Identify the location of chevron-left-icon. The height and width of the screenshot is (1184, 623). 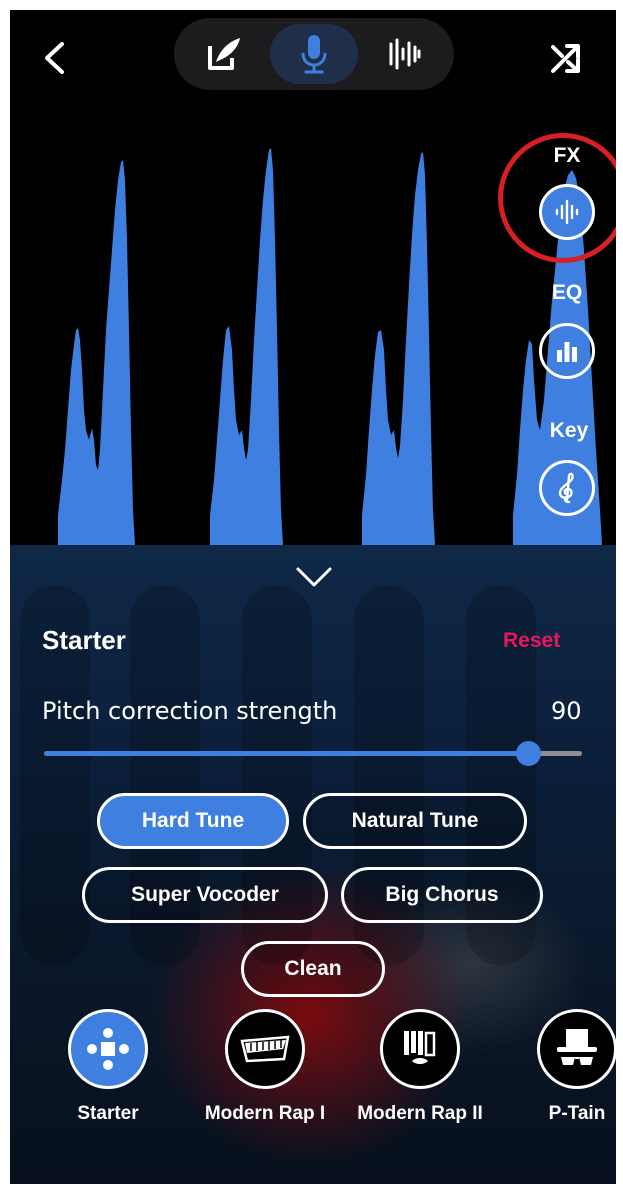
(54, 58).